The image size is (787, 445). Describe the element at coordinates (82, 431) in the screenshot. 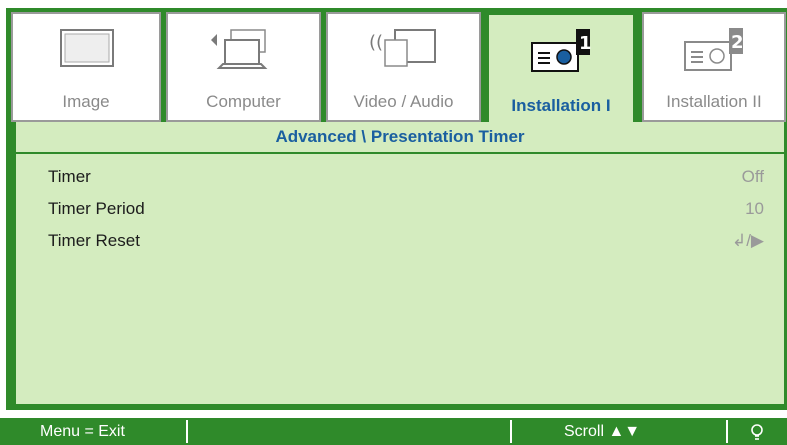

I see `menu-exit-hint: Menu = Exit` at that location.